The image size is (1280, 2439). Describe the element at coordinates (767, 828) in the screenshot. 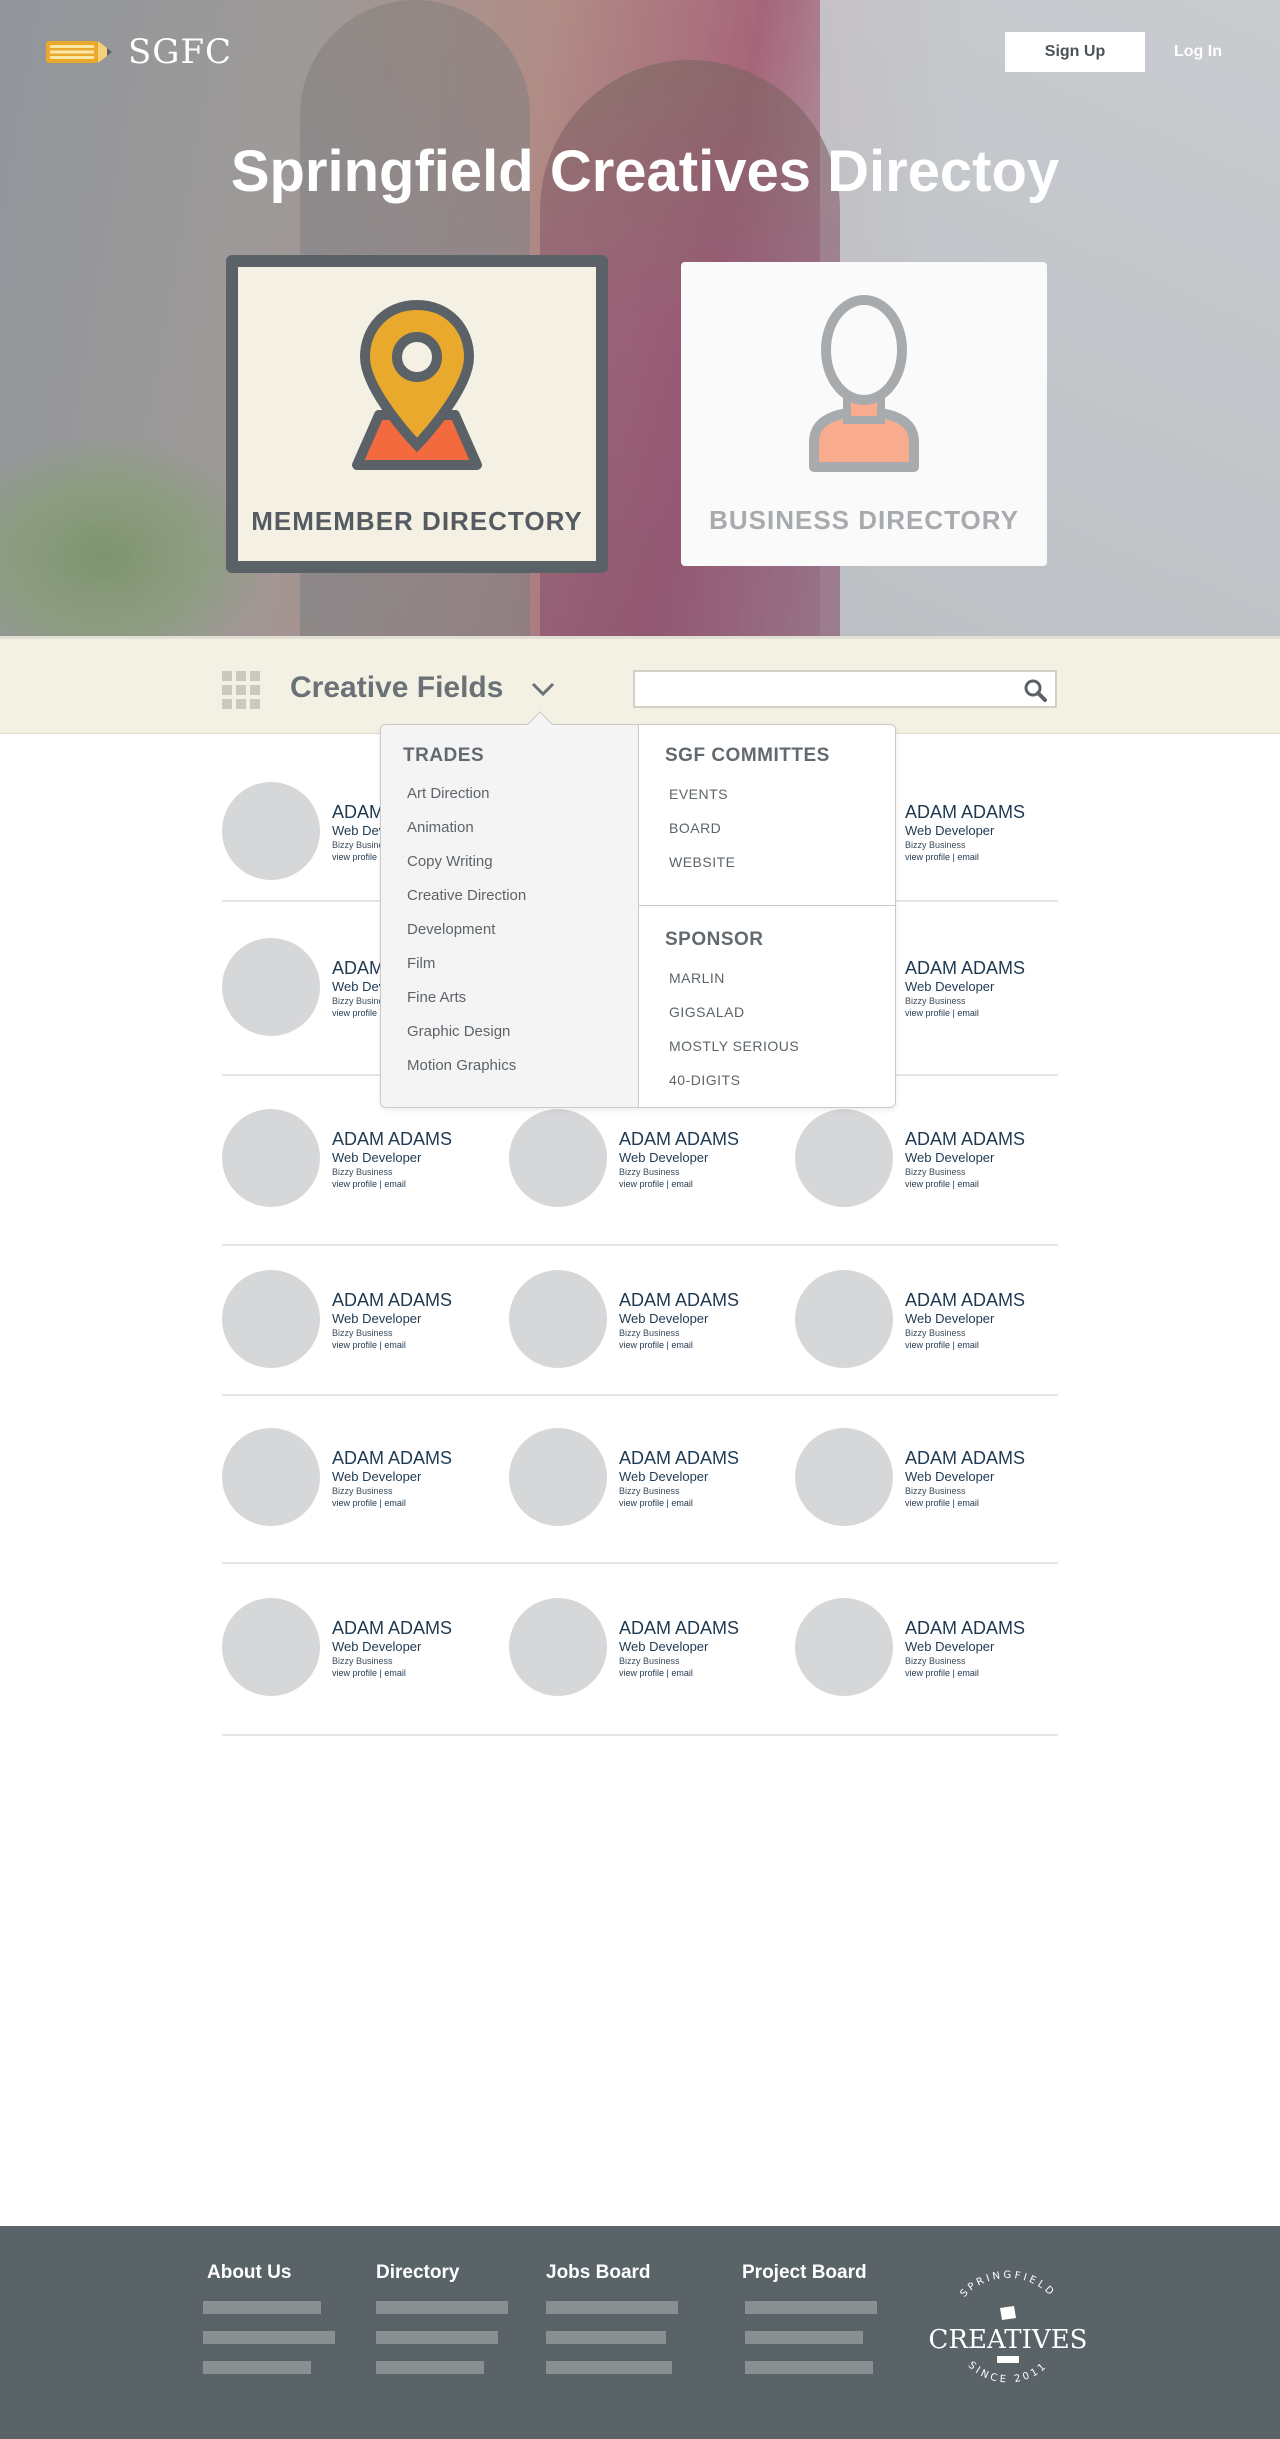

I see `menu-item-board: BOARD` at that location.